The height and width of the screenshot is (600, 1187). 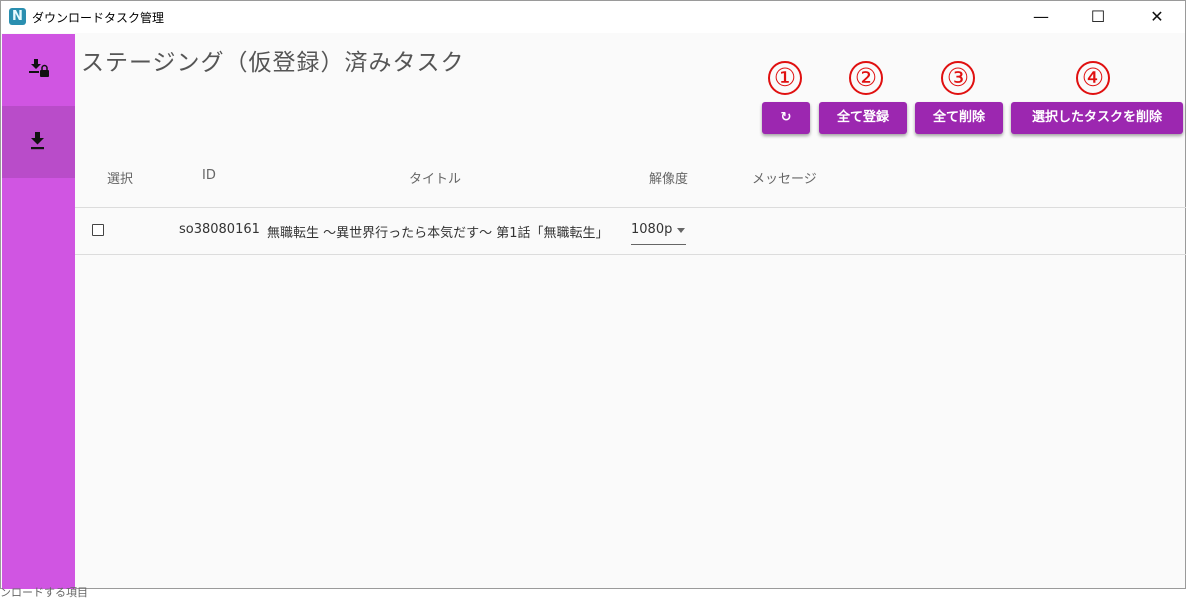 What do you see at coordinates (44, 592) in the screenshot?
I see `background-text: ンロードする項目` at bounding box center [44, 592].